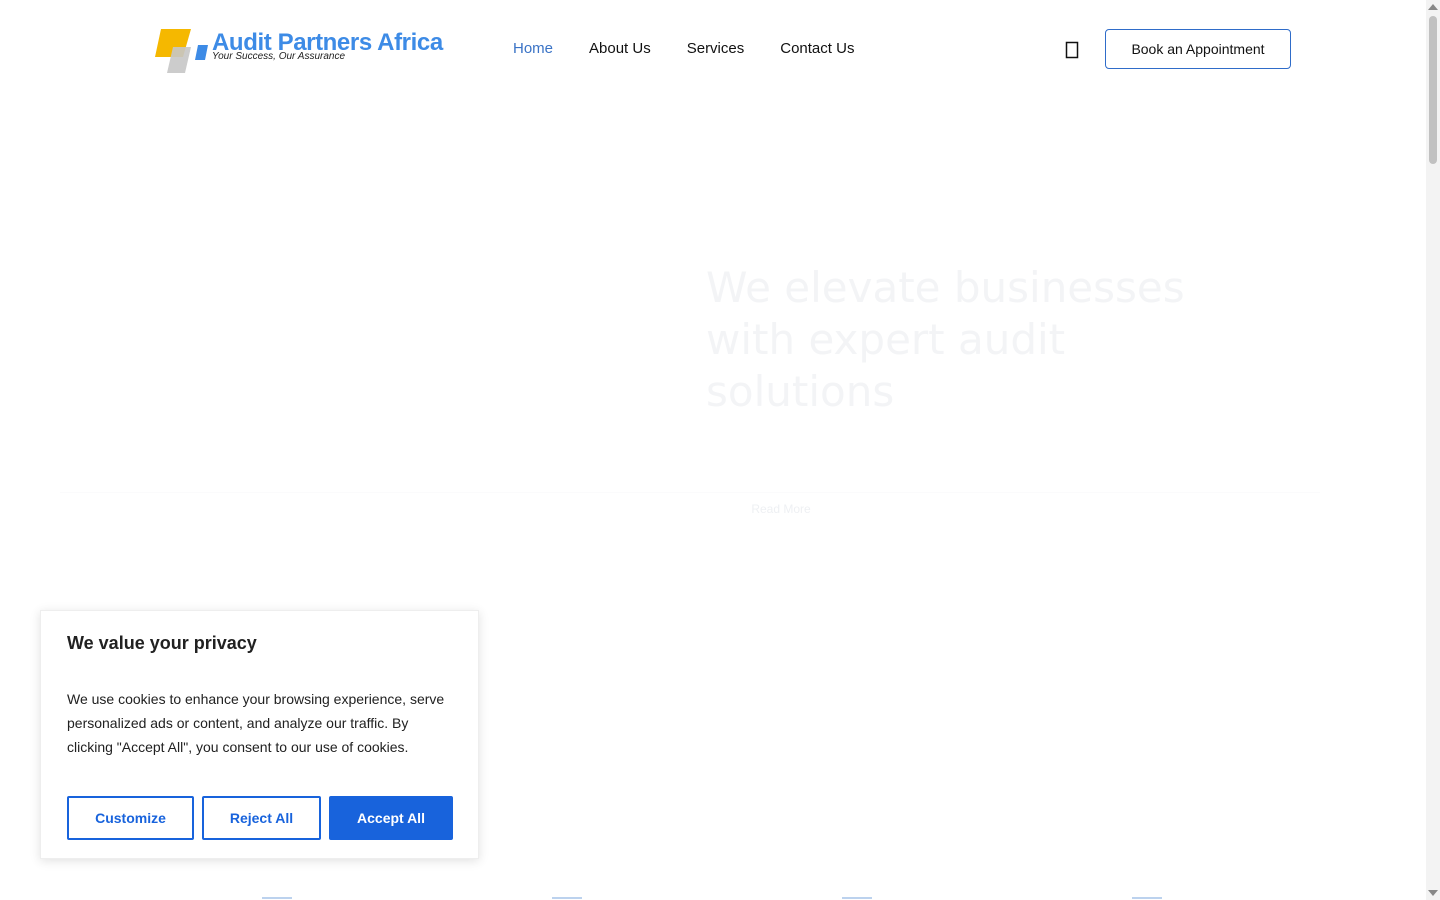 The width and height of the screenshot is (1440, 900). Describe the element at coordinates (1072, 50) in the screenshot. I see `search-icon` at that location.